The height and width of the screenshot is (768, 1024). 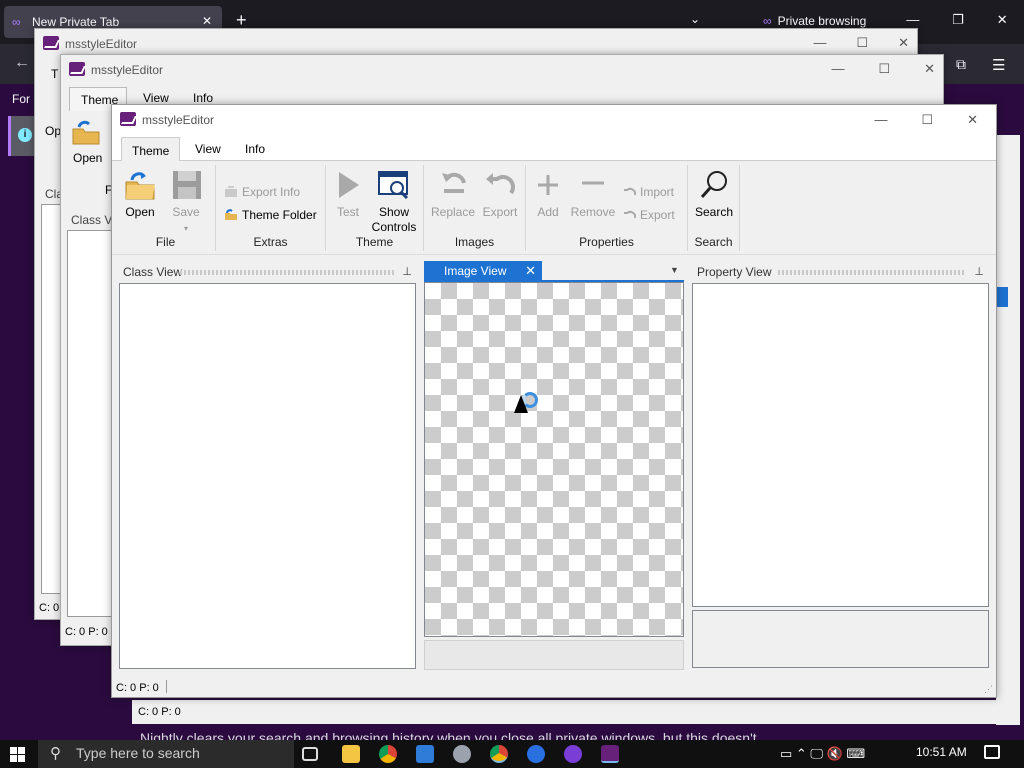 I want to click on open-label: Open, so click(x=140, y=212).